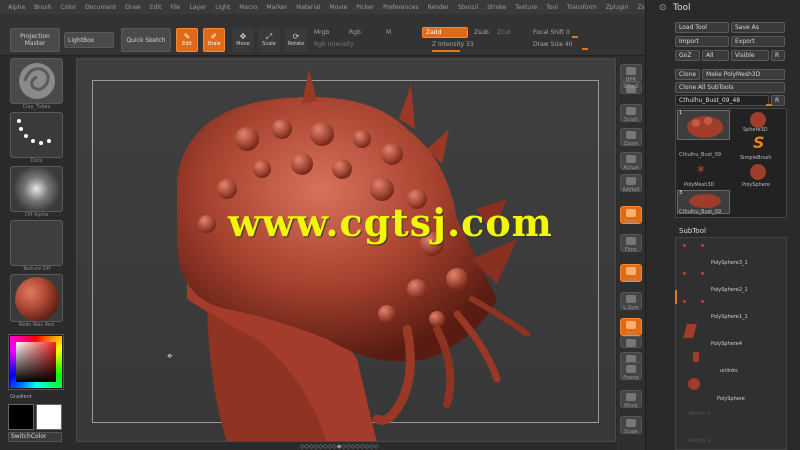  I want to click on subtool-row: PolySphere4, so click(729, 334).